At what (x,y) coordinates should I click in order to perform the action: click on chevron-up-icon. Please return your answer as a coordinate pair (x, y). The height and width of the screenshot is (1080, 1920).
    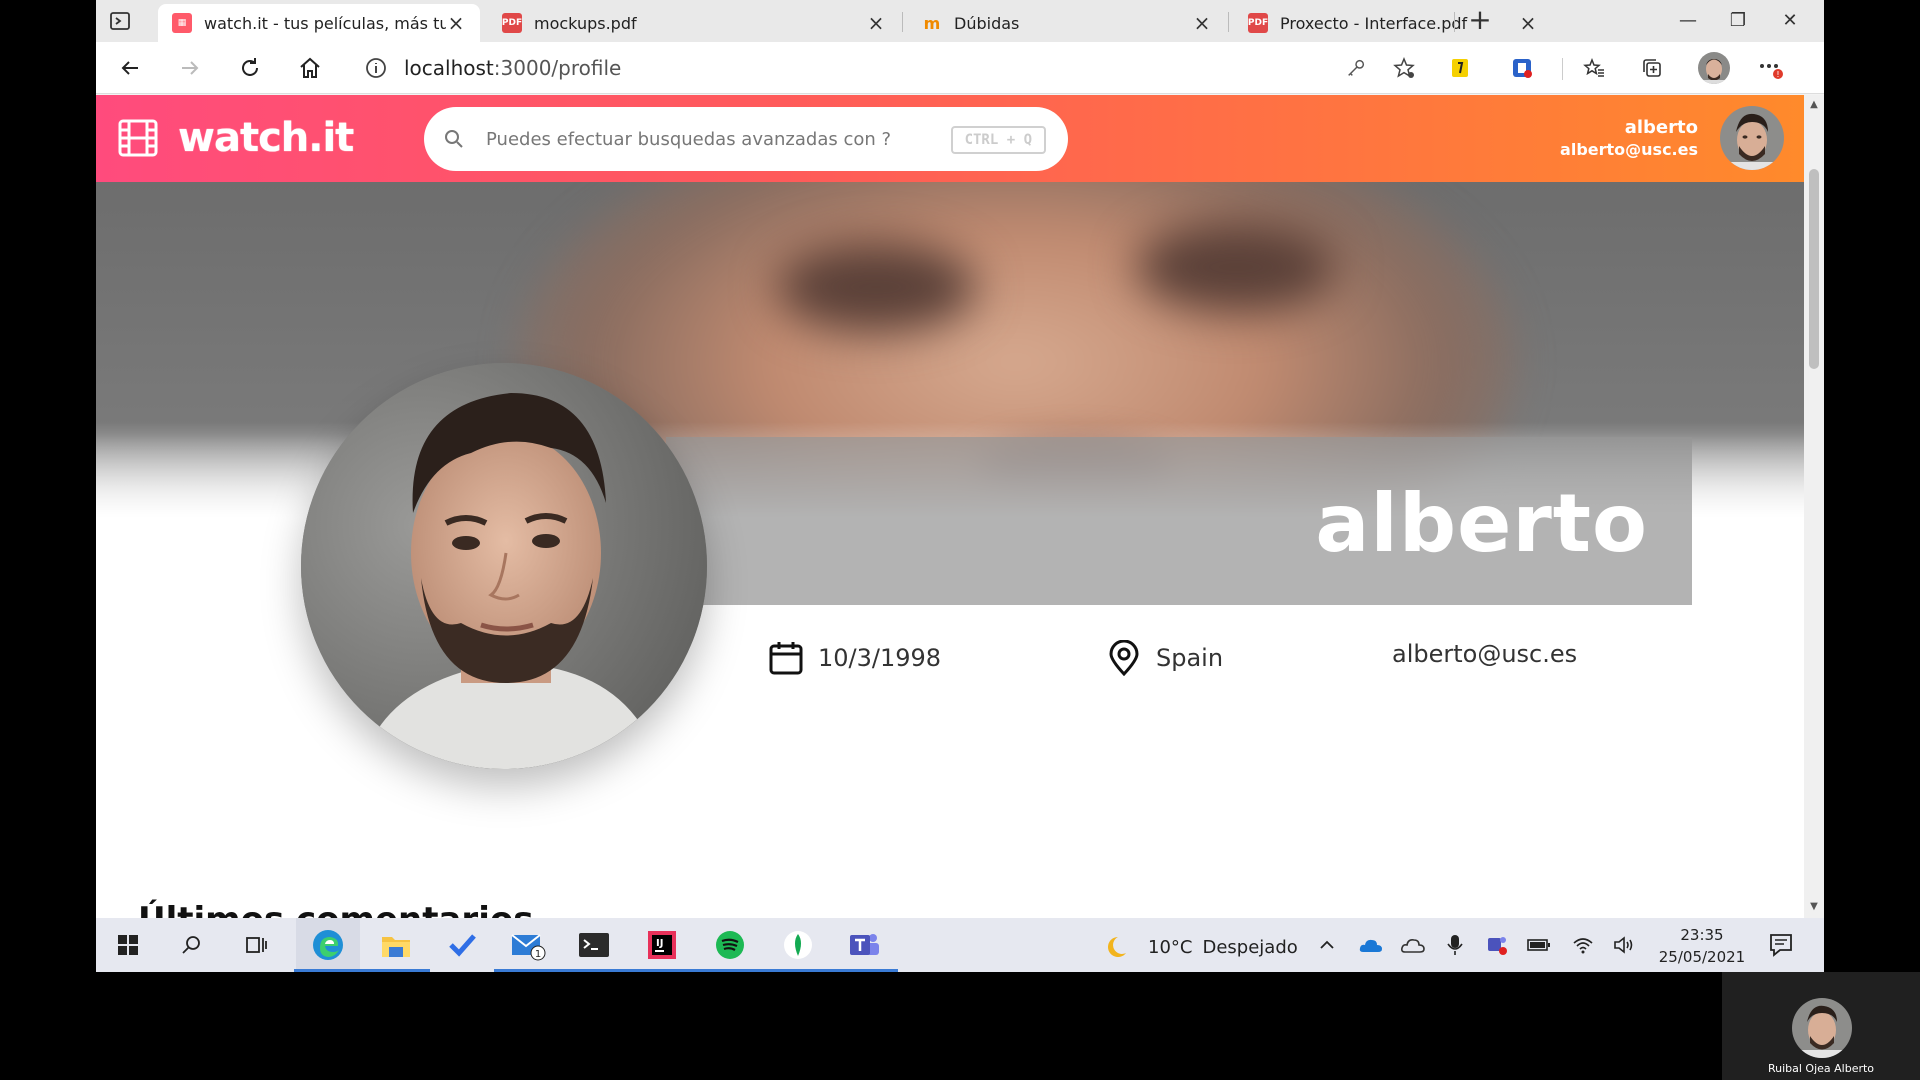
    Looking at the image, I should click on (1327, 944).